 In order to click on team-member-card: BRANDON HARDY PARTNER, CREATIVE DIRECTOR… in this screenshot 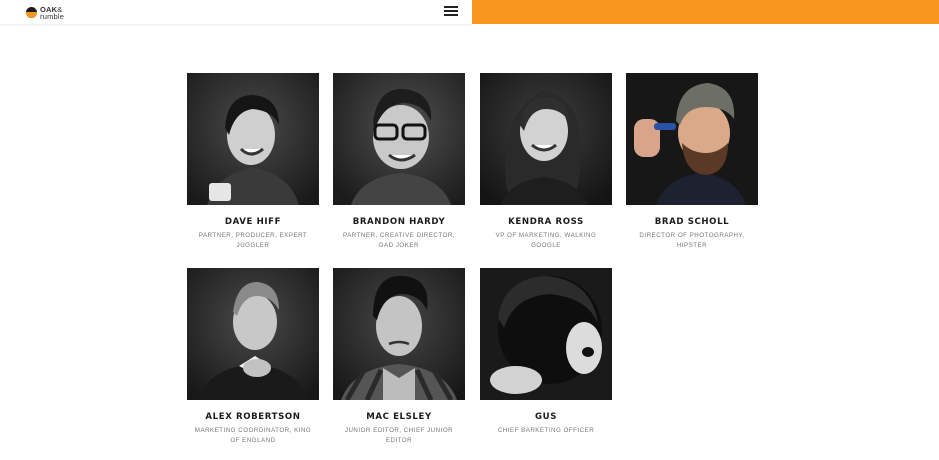, I will do `click(399, 162)`.